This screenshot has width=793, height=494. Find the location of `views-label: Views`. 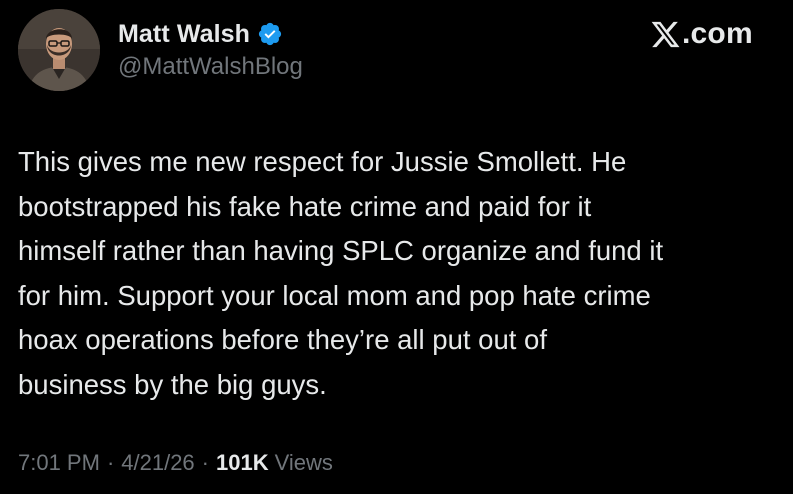

views-label: Views is located at coordinates (303, 462).